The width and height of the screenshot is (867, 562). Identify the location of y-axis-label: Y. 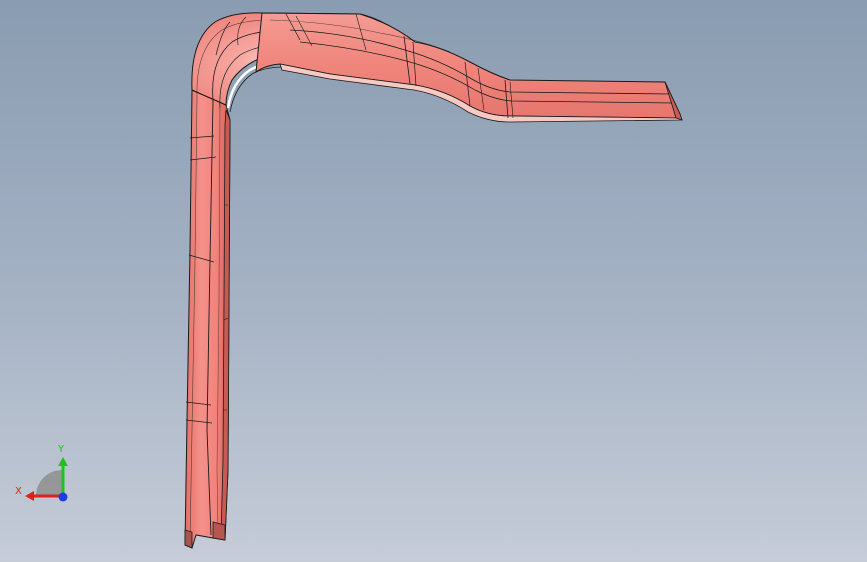
(61, 449).